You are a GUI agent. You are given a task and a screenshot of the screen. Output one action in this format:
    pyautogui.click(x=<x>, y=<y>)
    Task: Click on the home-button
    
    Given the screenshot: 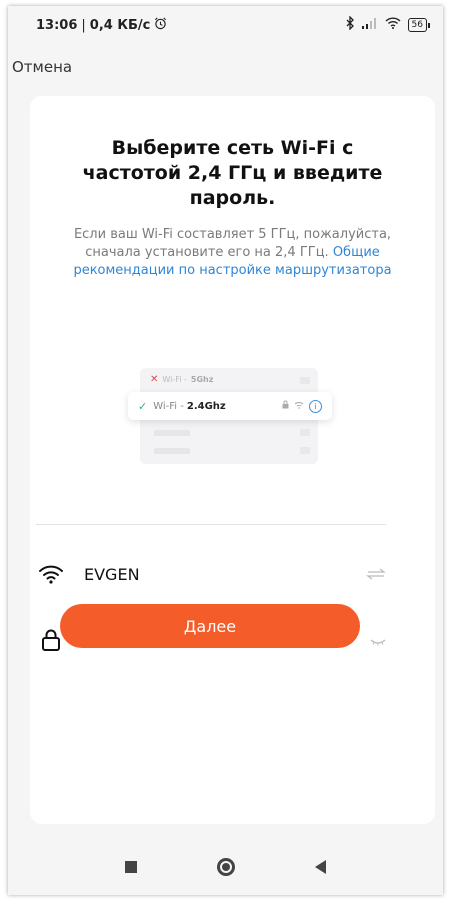 What is the action you would take?
    pyautogui.click(x=226, y=867)
    